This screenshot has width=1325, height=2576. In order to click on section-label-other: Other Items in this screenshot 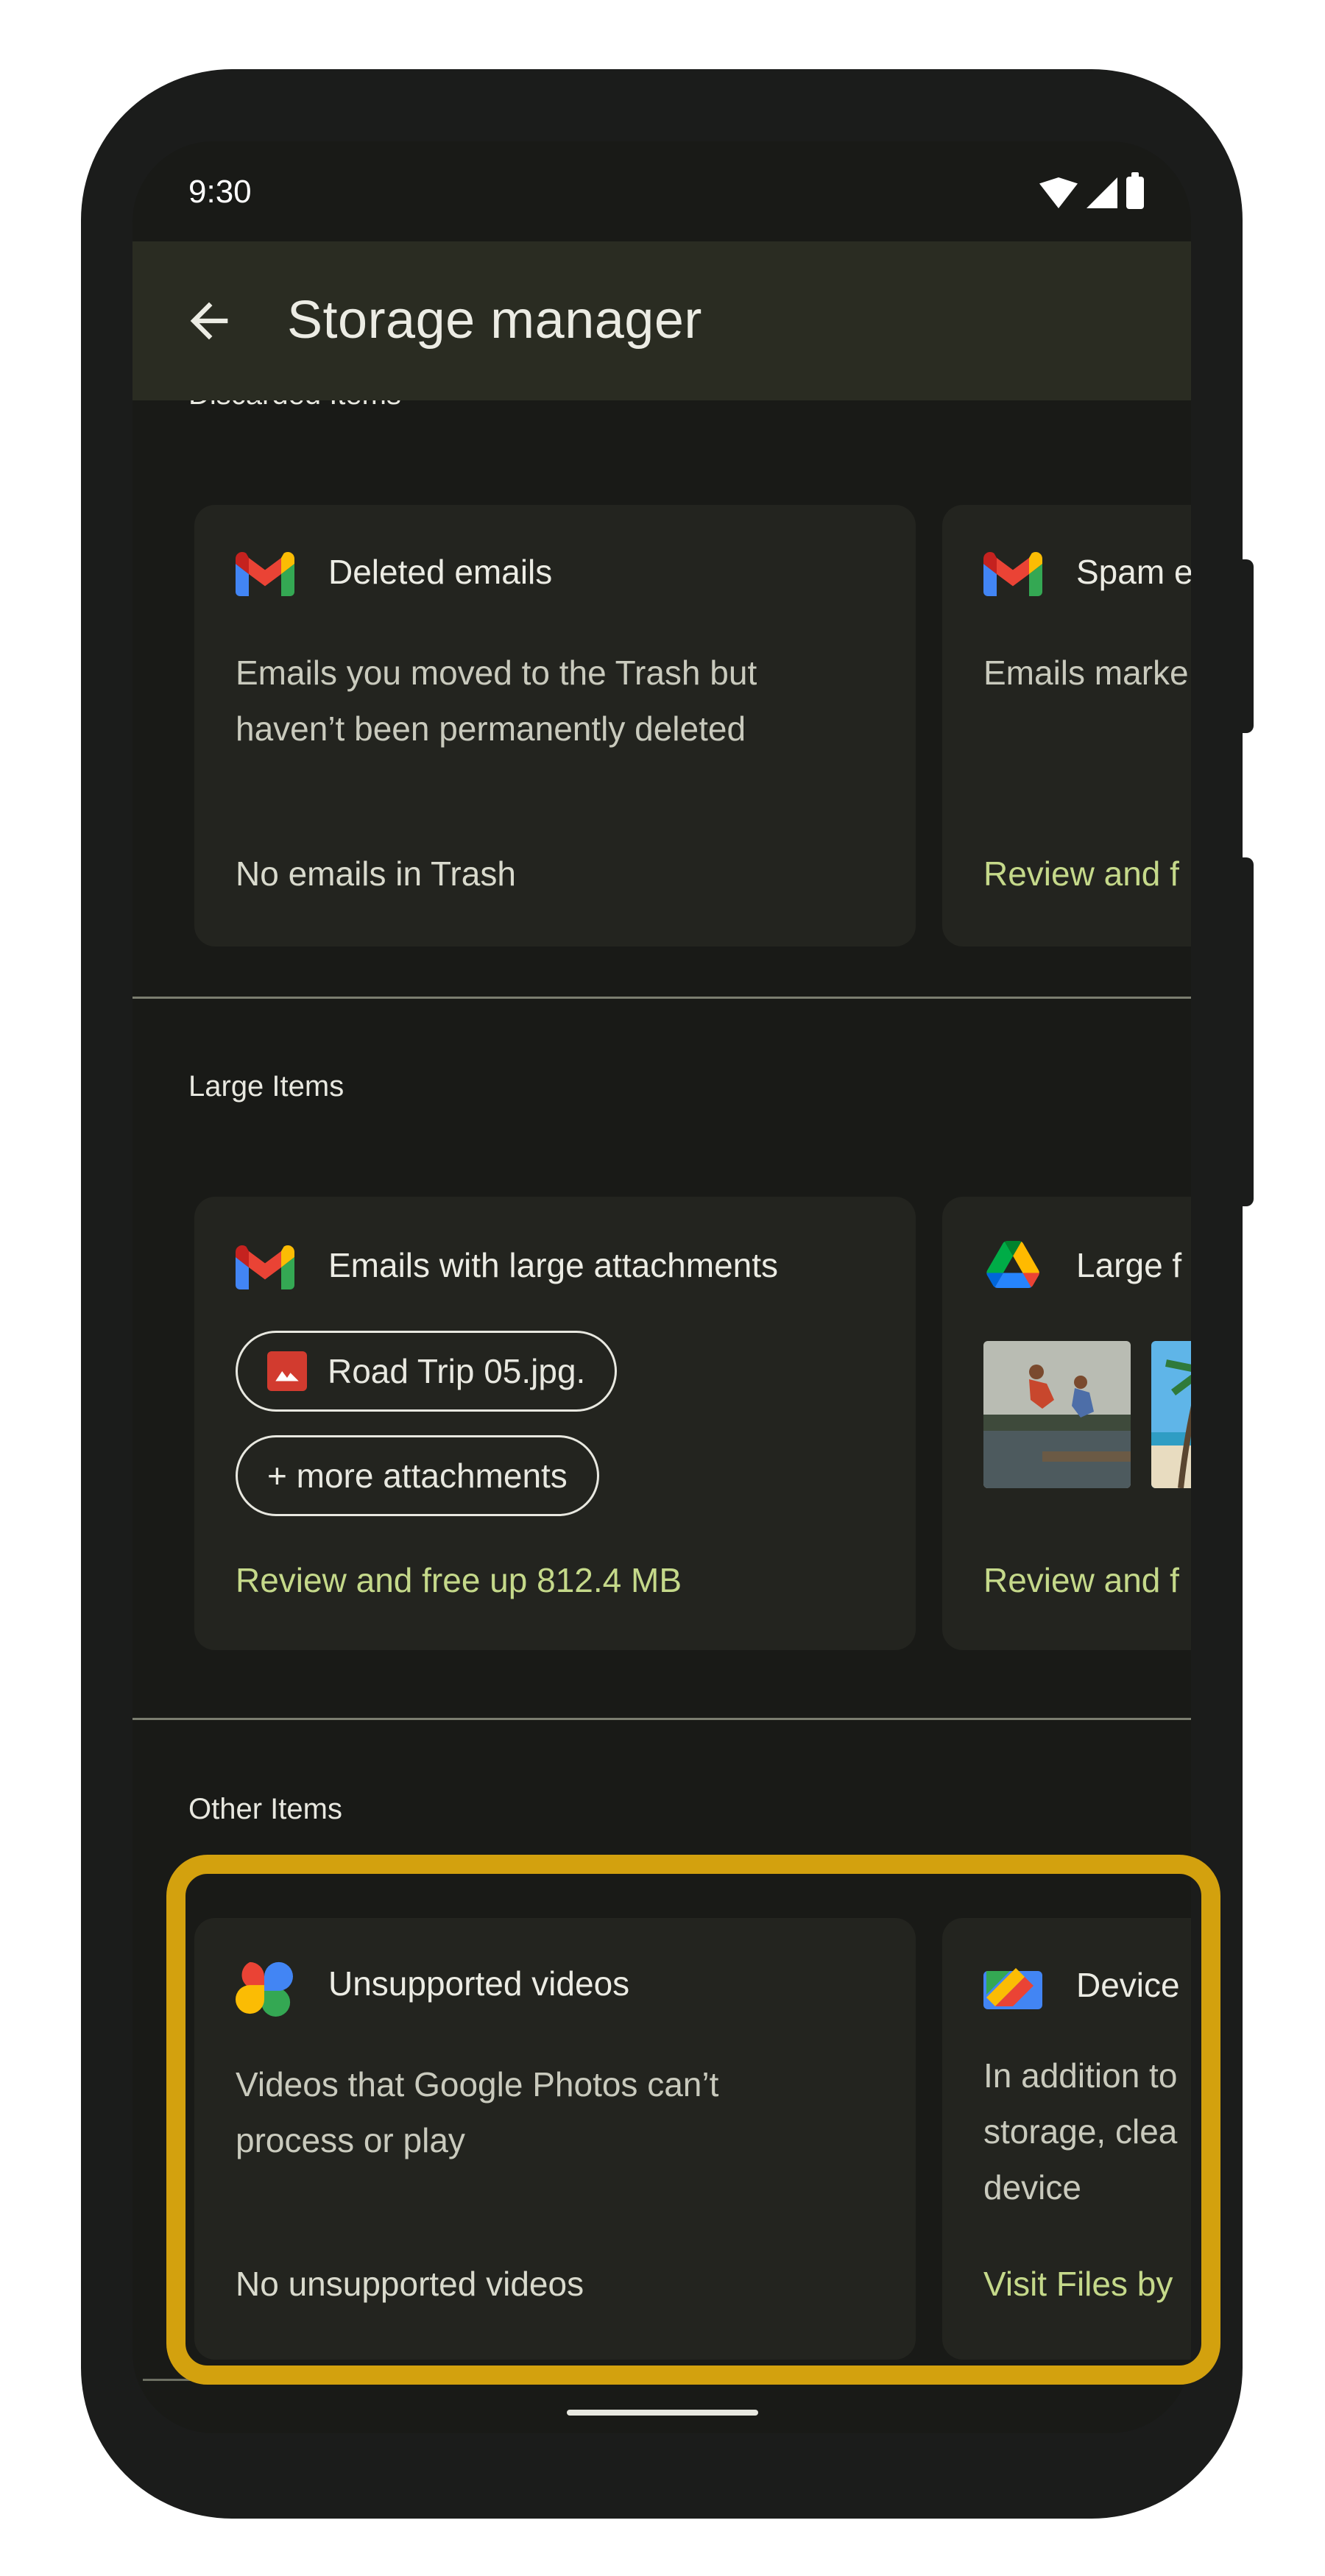, I will do `click(265, 1809)`.